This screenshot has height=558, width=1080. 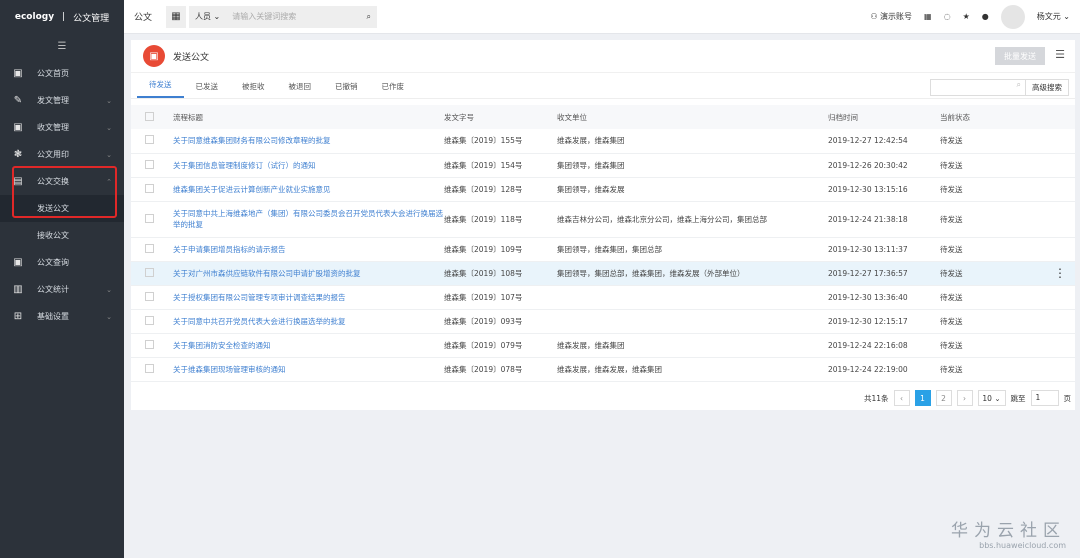 I want to click on advanced-search-button: 高级搜索, so click(x=1047, y=87).